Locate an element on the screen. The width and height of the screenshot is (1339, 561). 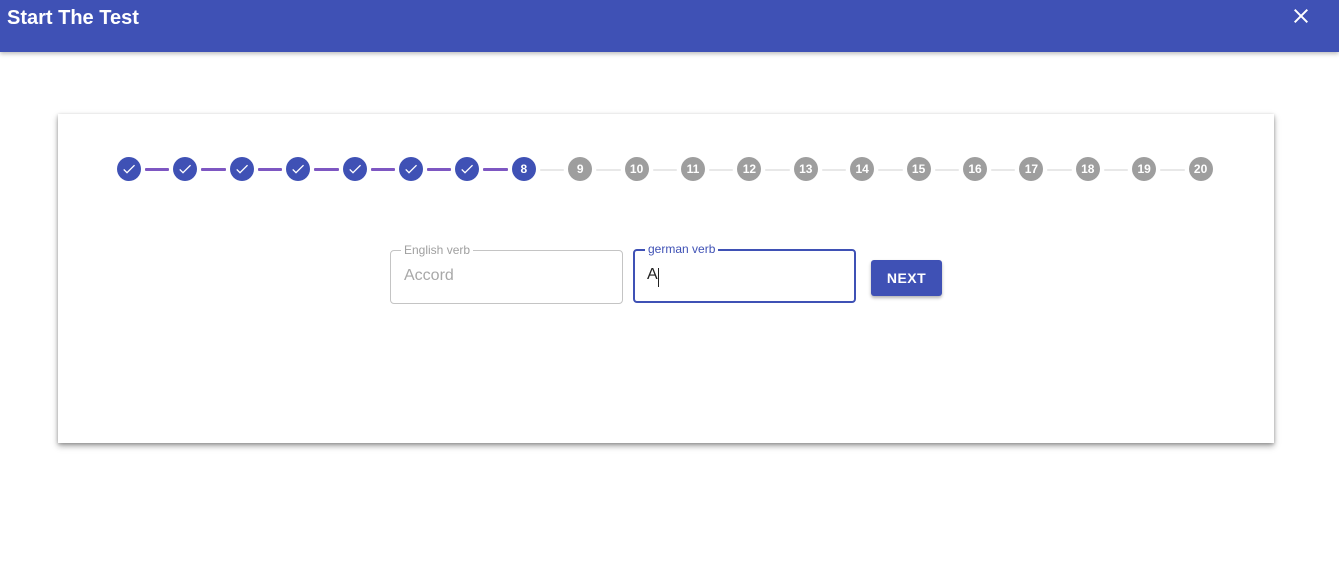
step-pending: 16 is located at coordinates (975, 169).